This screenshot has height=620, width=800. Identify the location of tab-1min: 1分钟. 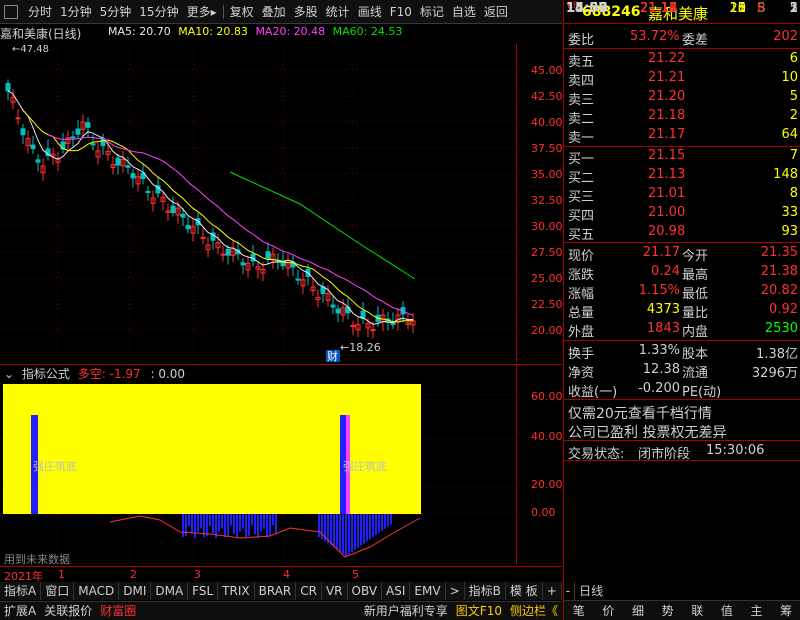
(76, 12).